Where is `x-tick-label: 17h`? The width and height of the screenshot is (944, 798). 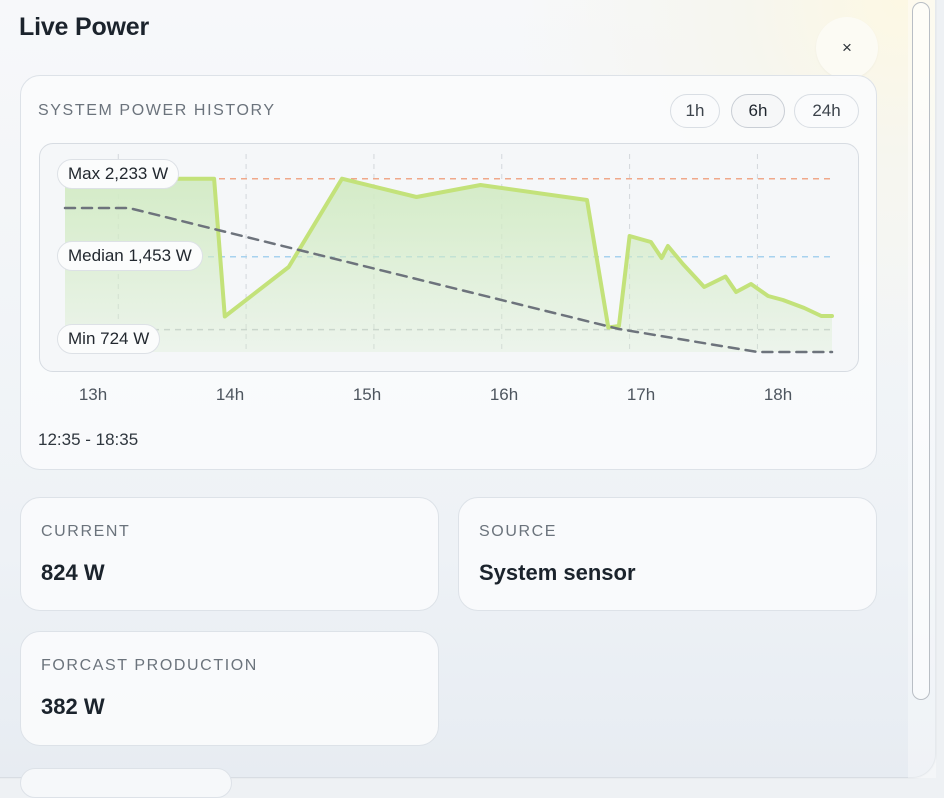
x-tick-label: 17h is located at coordinates (641, 394).